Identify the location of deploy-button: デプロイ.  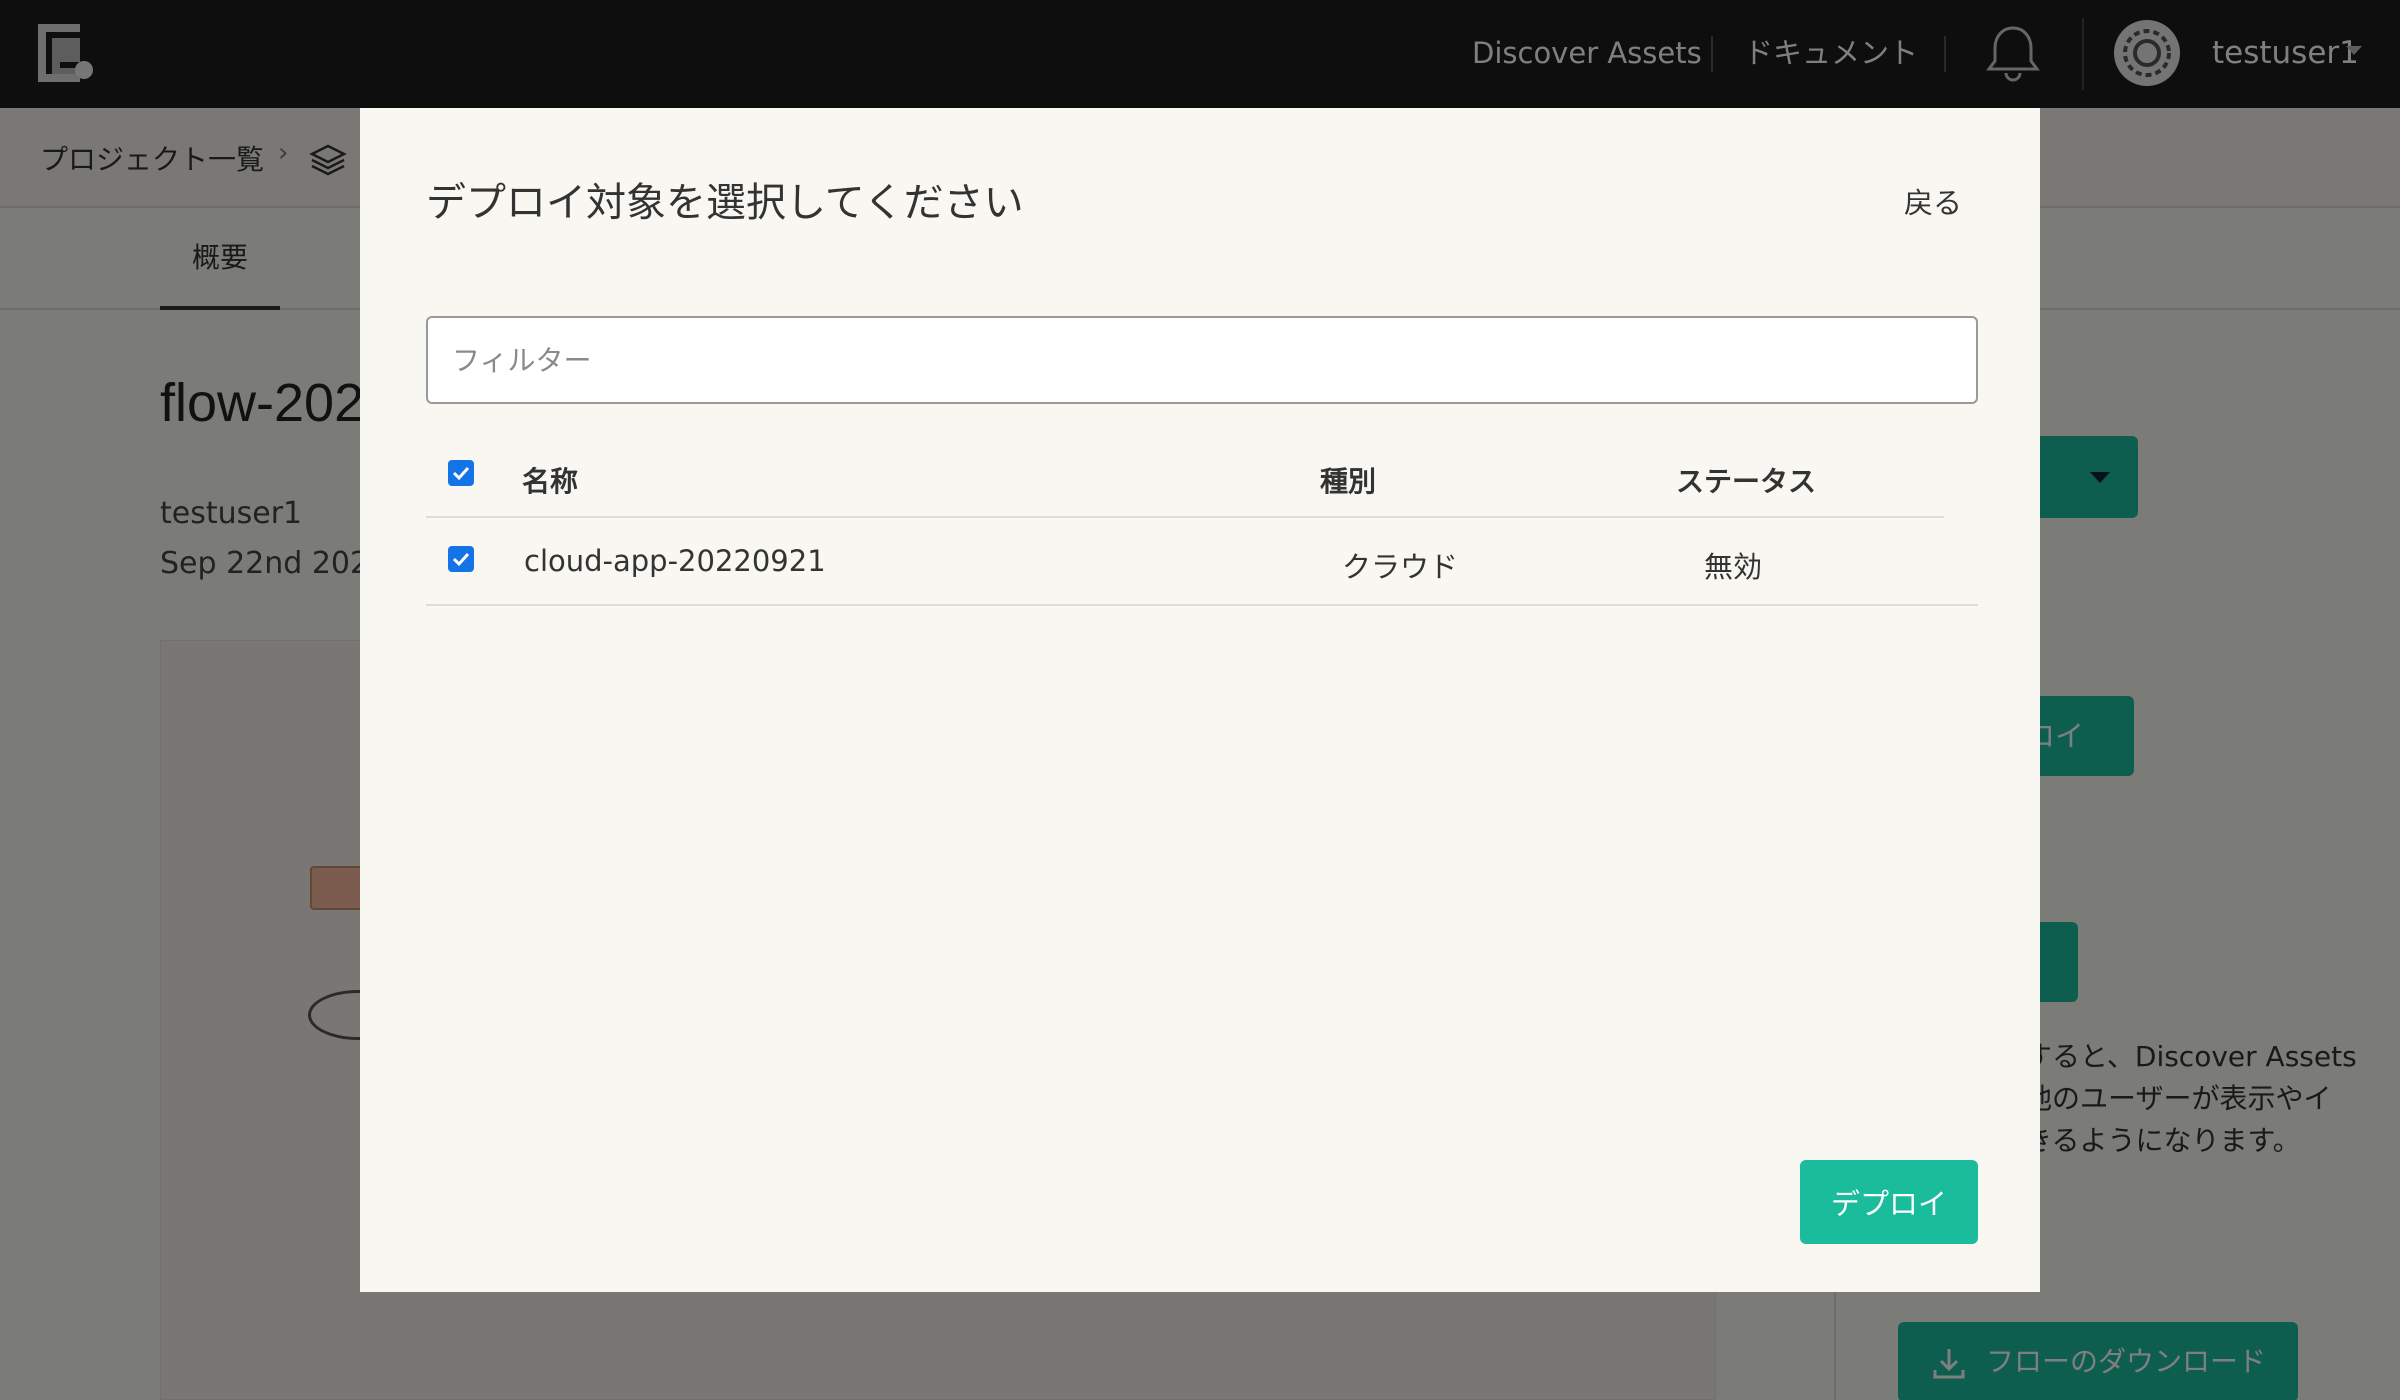
(1889, 1202).